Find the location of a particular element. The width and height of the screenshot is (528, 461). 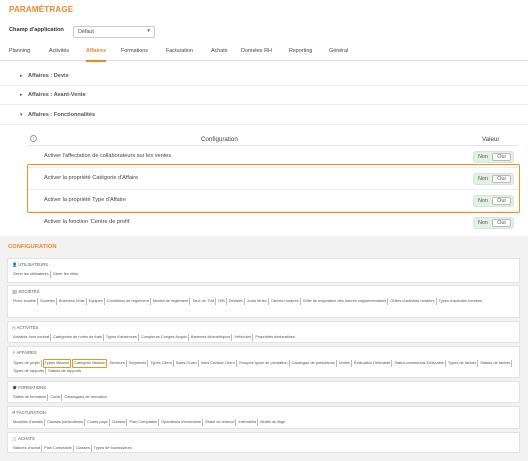

config-link: Coûts is located at coordinates (56, 397).